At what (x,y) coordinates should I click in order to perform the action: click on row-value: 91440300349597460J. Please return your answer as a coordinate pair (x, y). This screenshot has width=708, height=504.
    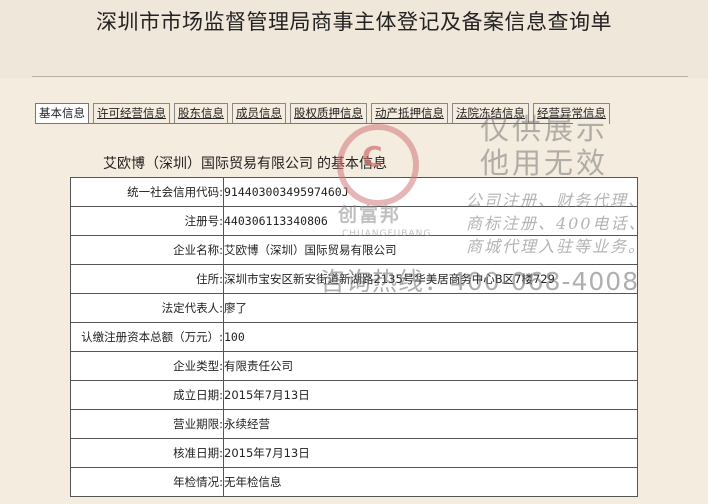
    Looking at the image, I should click on (430, 192).